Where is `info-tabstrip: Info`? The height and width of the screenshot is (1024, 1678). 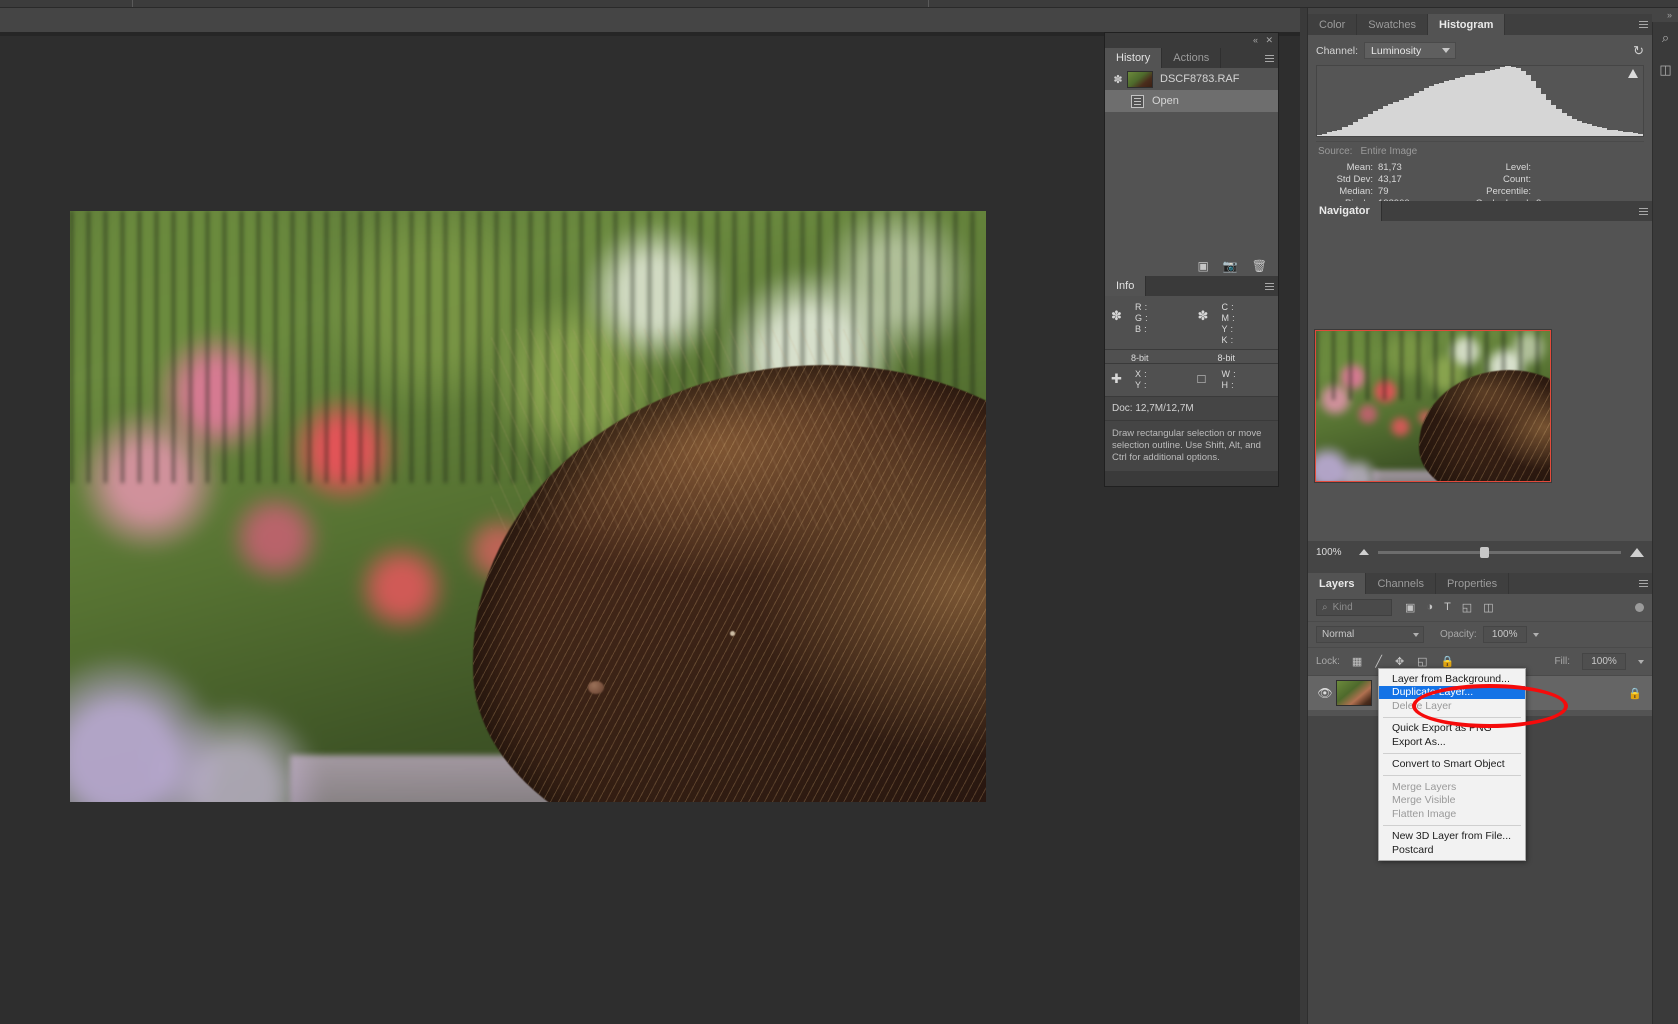
info-tabstrip: Info is located at coordinates (1191, 286).